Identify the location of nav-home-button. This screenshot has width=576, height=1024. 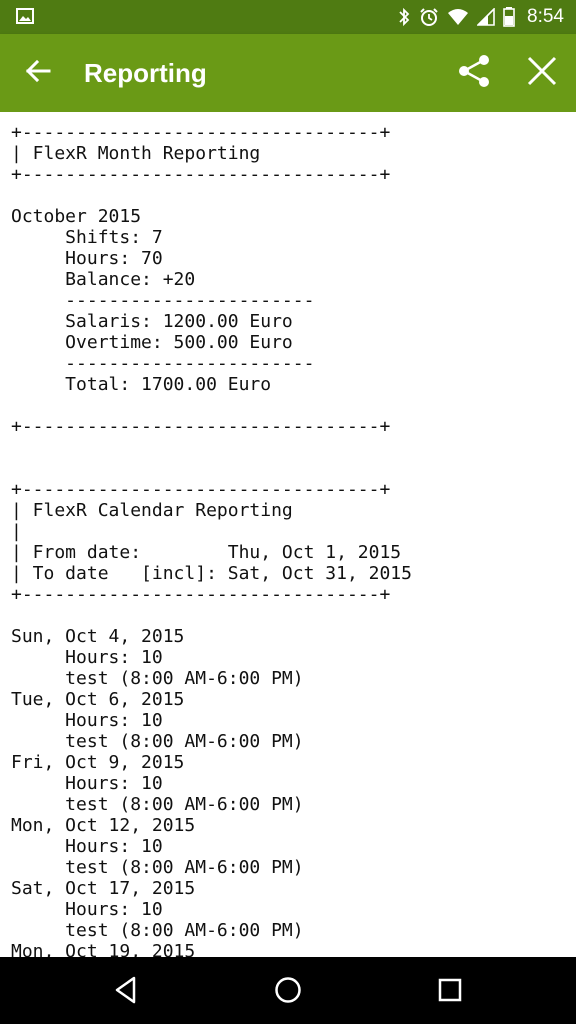
(288, 992).